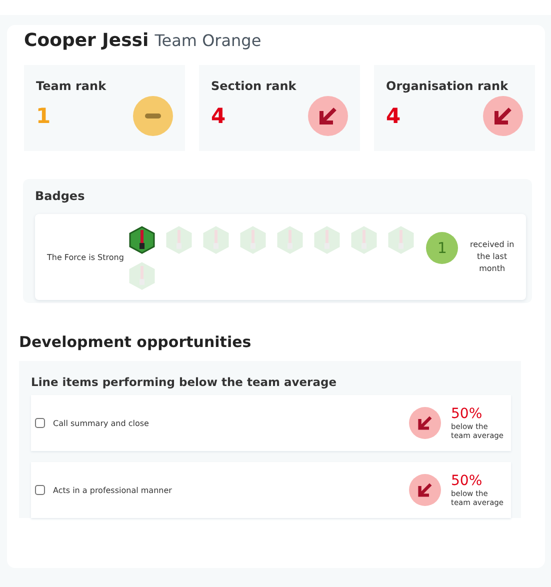 This screenshot has height=587, width=551. What do you see at coordinates (71, 86) in the screenshot?
I see `rank-label: Team rank` at bounding box center [71, 86].